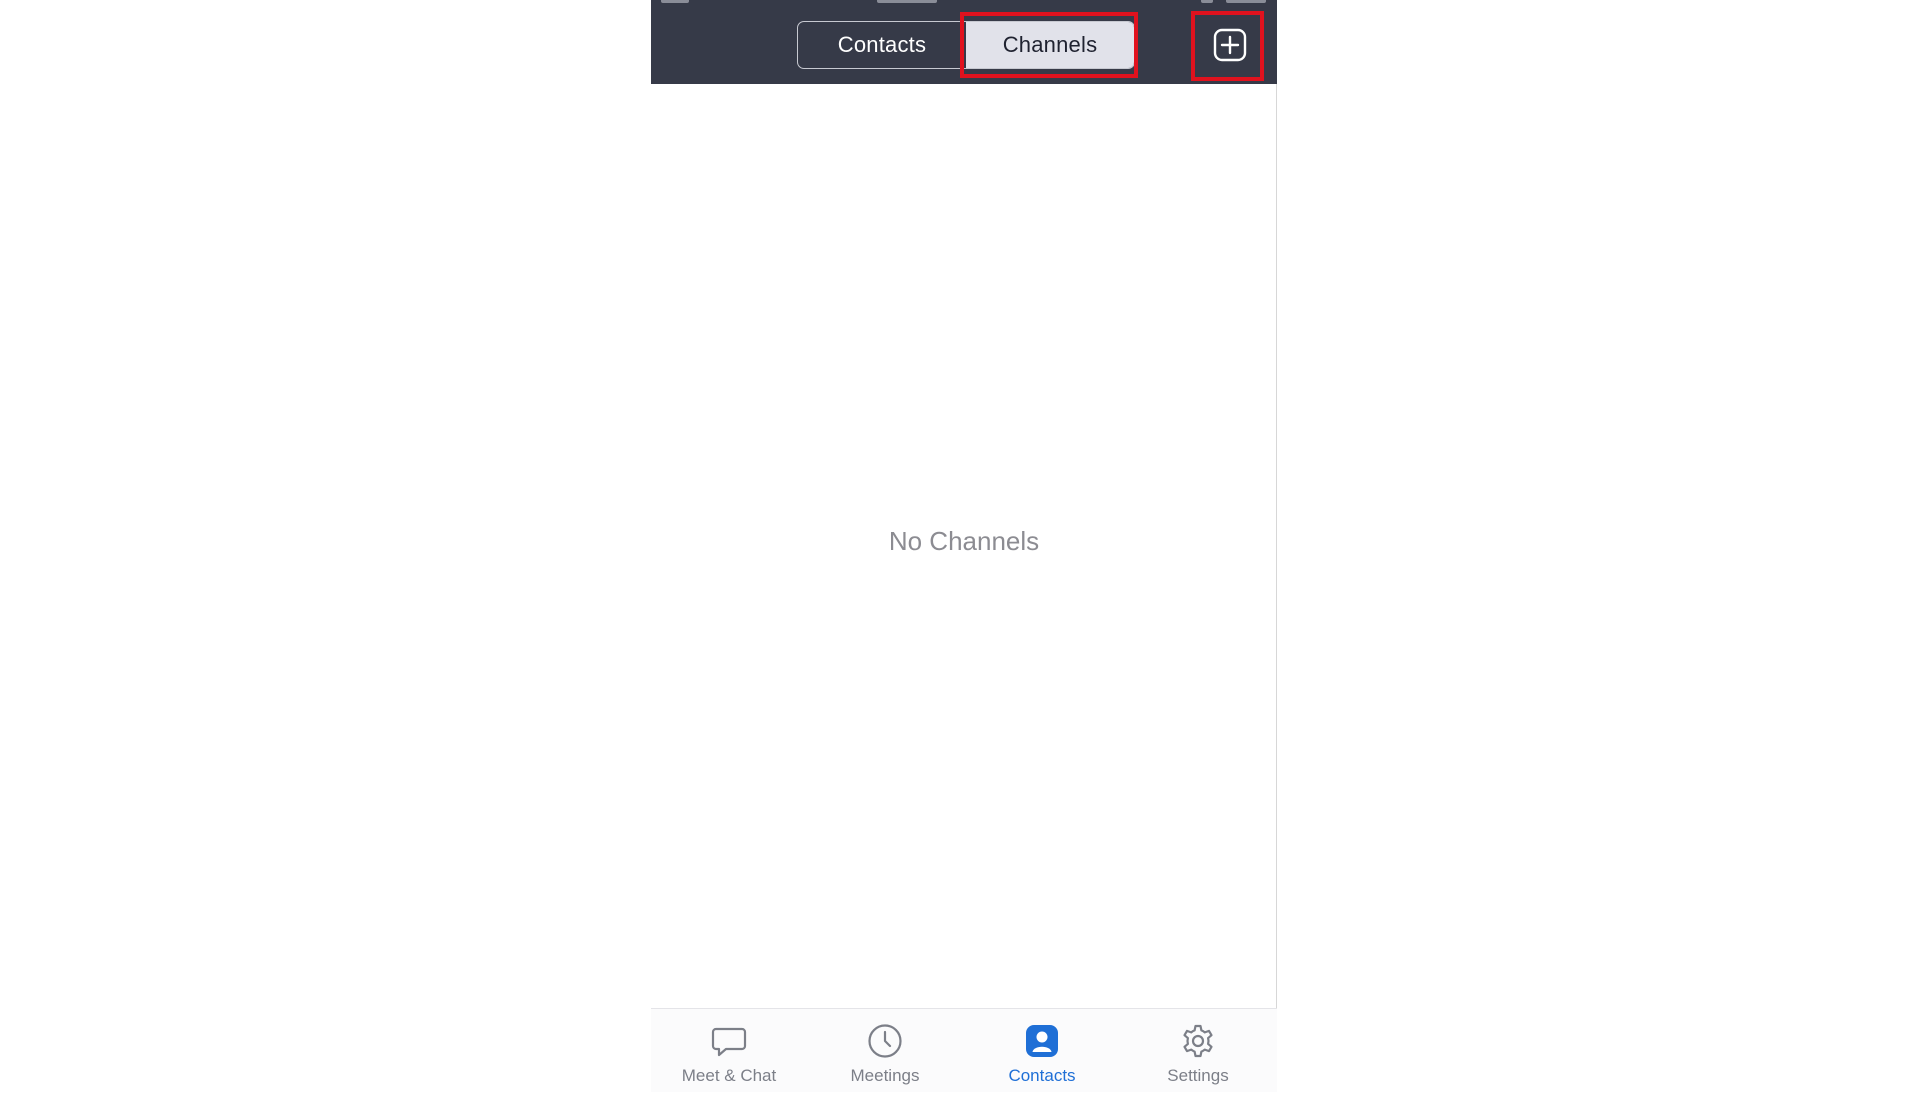  What do you see at coordinates (1246, 1) in the screenshot?
I see `battery-indicator` at bounding box center [1246, 1].